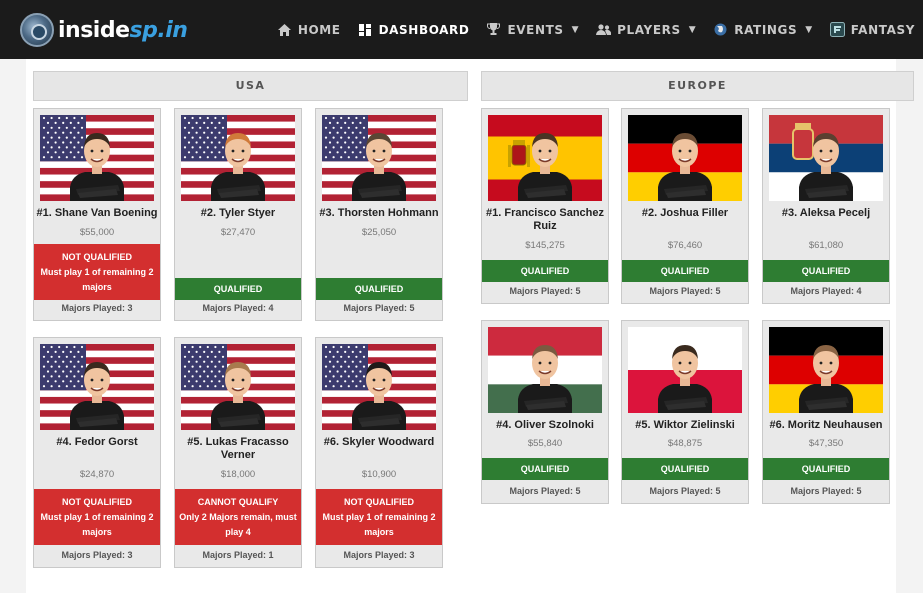 This screenshot has width=923, height=593. I want to click on nav-players-label: PLAYERS, so click(649, 29).